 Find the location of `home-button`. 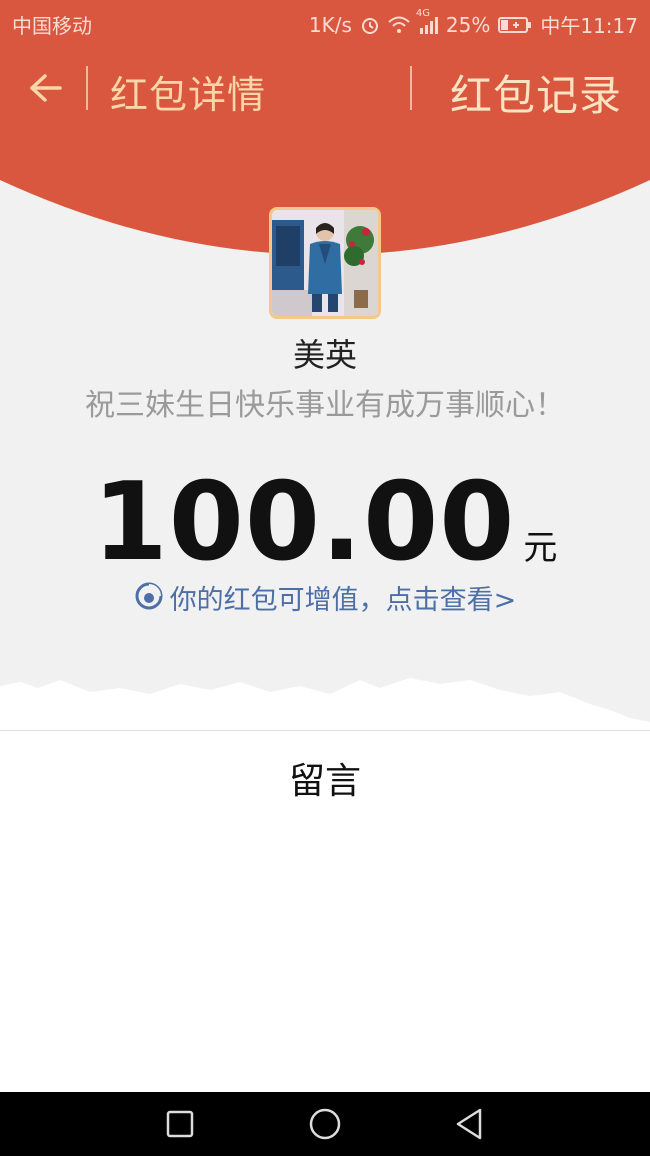

home-button is located at coordinates (325, 1124).